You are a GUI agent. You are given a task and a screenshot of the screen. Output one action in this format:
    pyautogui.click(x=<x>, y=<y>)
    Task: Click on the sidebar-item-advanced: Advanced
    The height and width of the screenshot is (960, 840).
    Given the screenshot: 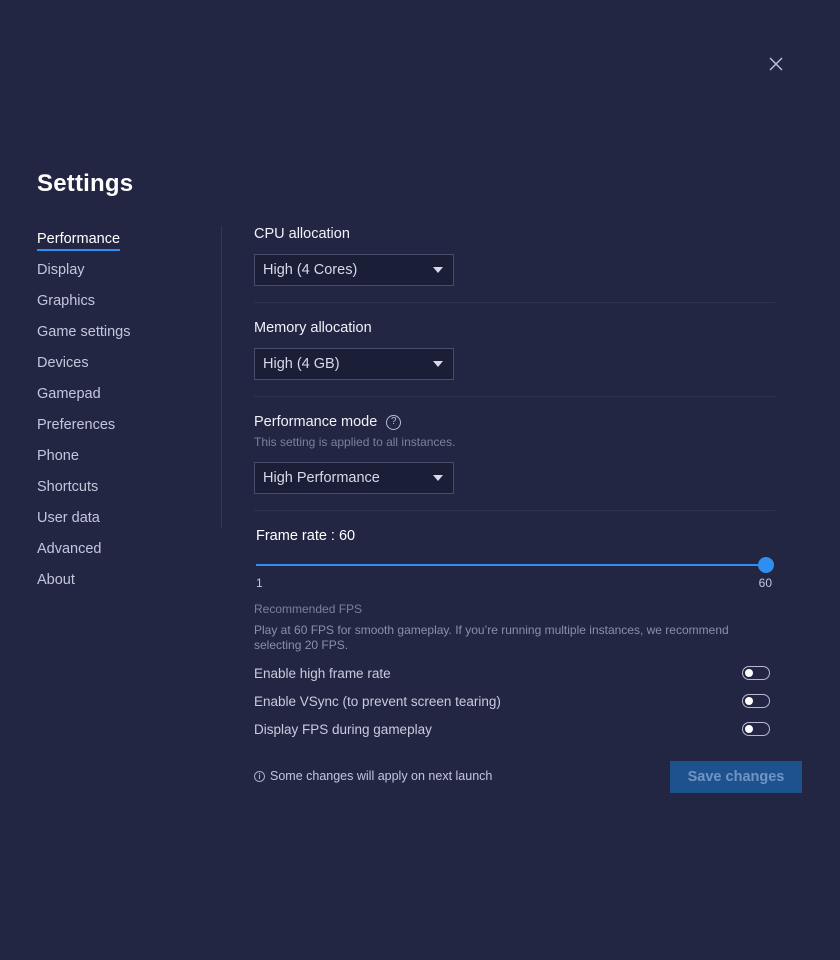 What is the action you would take?
    pyautogui.click(x=129, y=554)
    